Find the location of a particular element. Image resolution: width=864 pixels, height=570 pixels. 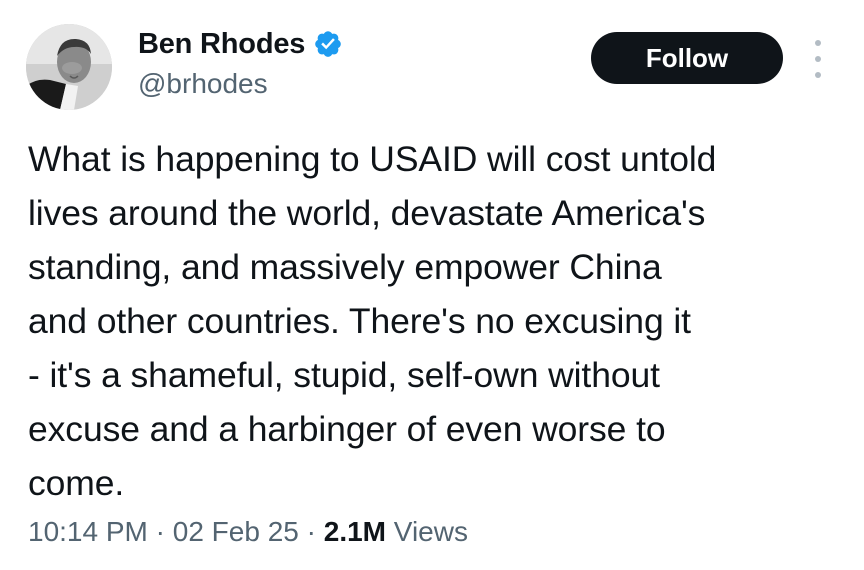

views-label: Views is located at coordinates (427, 531).